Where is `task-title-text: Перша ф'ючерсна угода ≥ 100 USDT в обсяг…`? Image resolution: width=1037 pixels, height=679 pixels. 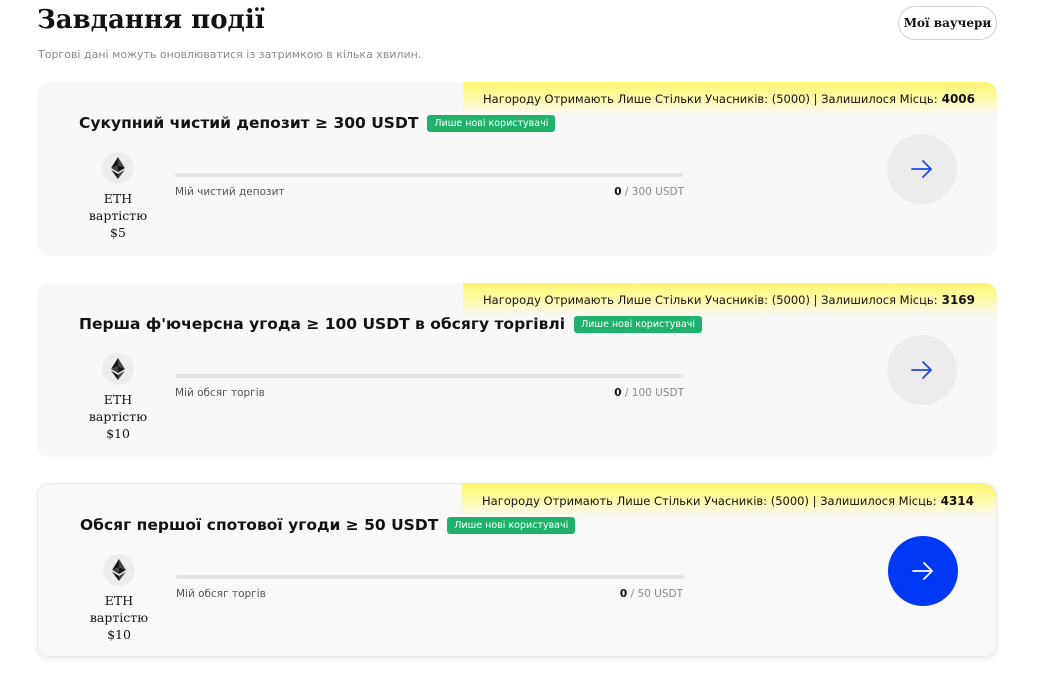 task-title-text: Перша ф'ючерсна угода ≥ 100 USDT в обсяг… is located at coordinates (322, 324).